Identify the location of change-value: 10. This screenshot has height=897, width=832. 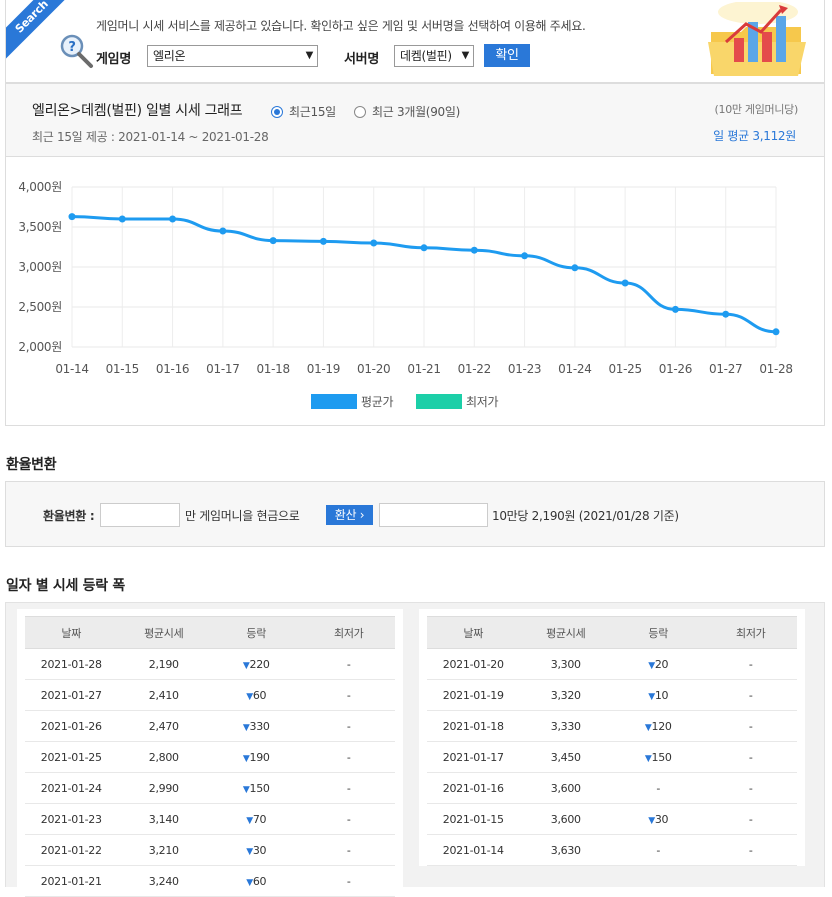
(661, 695).